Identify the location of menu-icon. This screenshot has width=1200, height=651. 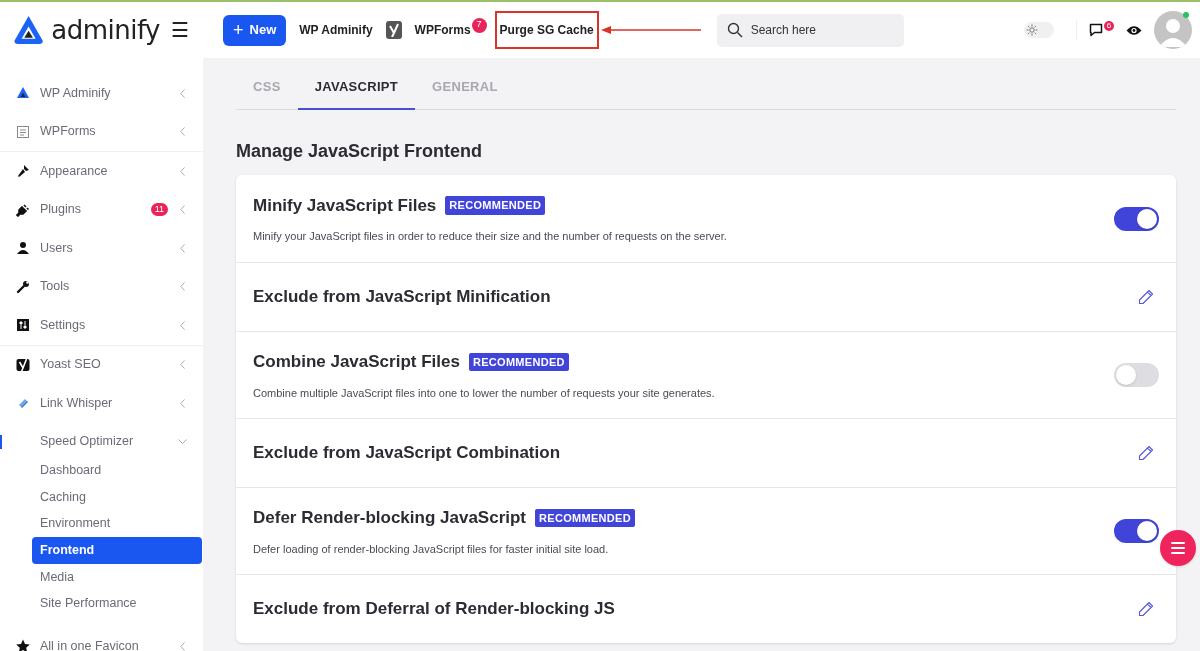
(1178, 548).